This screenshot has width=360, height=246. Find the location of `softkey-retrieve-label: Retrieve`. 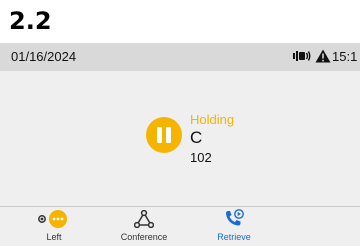

softkey-retrieve-label: Retrieve is located at coordinates (234, 237).